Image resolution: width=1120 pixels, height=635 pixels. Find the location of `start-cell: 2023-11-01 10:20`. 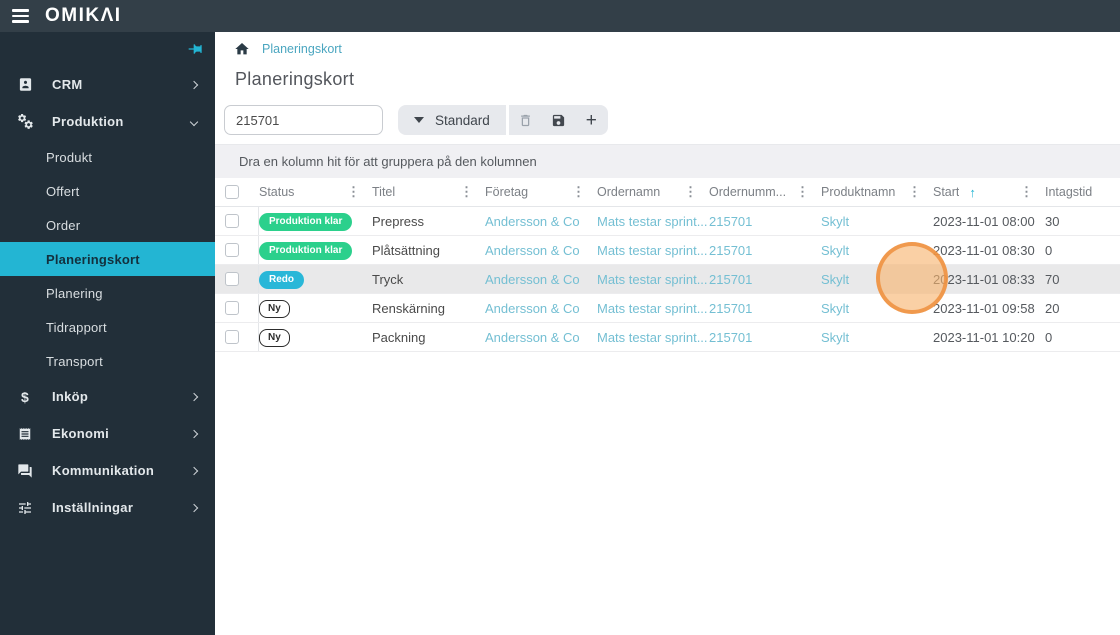

start-cell: 2023-11-01 10:20 is located at coordinates (984, 337).